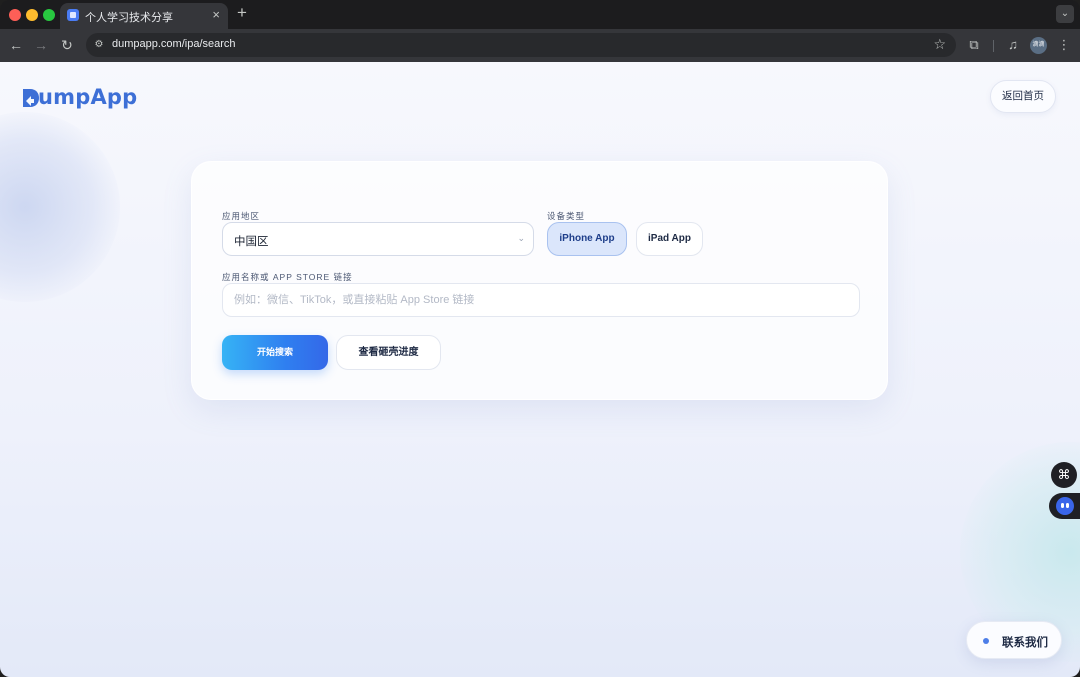 The width and height of the screenshot is (1080, 677). What do you see at coordinates (174, 44) in the screenshot?
I see `url-text: dumpapp.com/ipa/search` at bounding box center [174, 44].